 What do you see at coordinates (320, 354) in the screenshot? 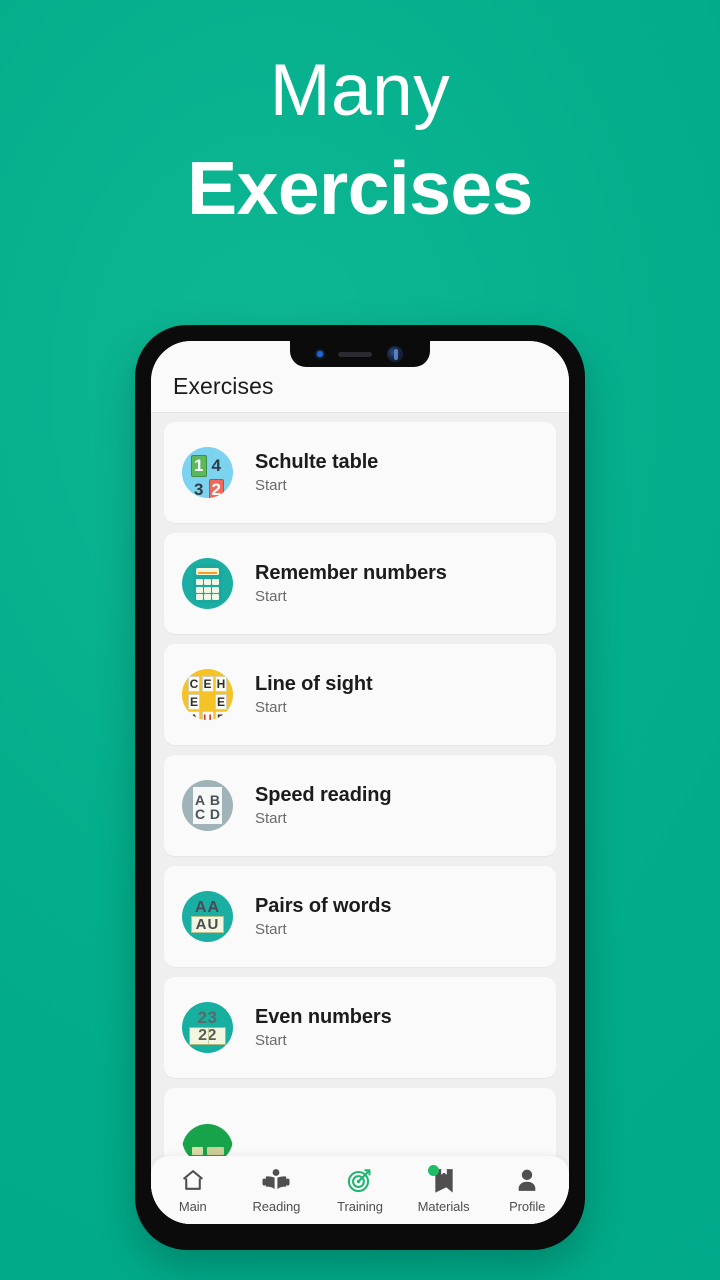
I see `notification-led-icon` at bounding box center [320, 354].